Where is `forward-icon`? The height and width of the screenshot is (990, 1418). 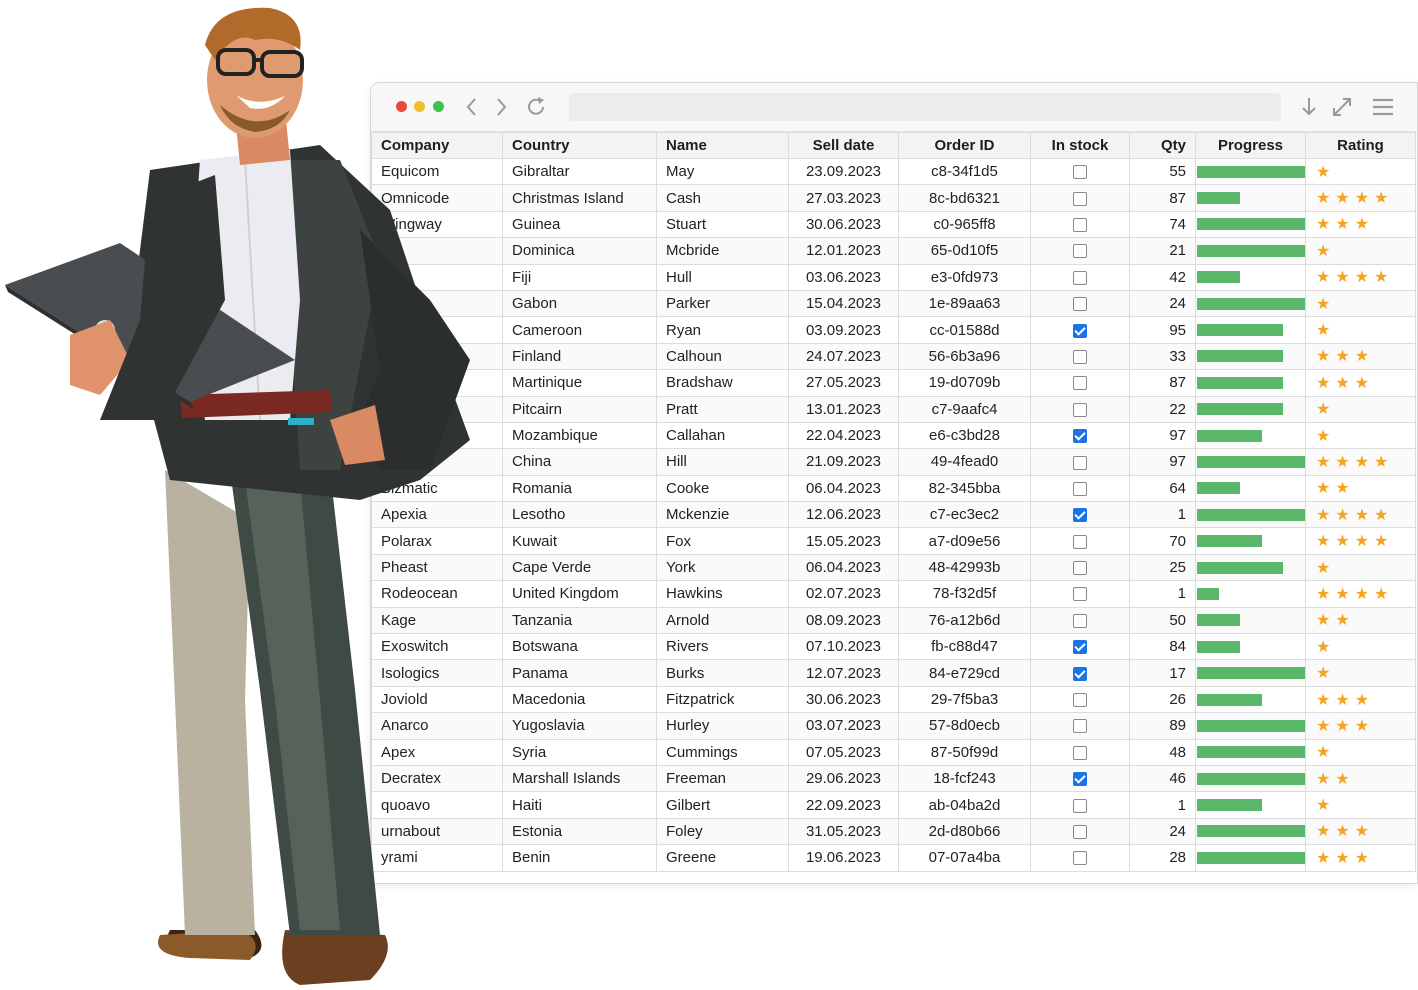
forward-icon is located at coordinates (501, 107).